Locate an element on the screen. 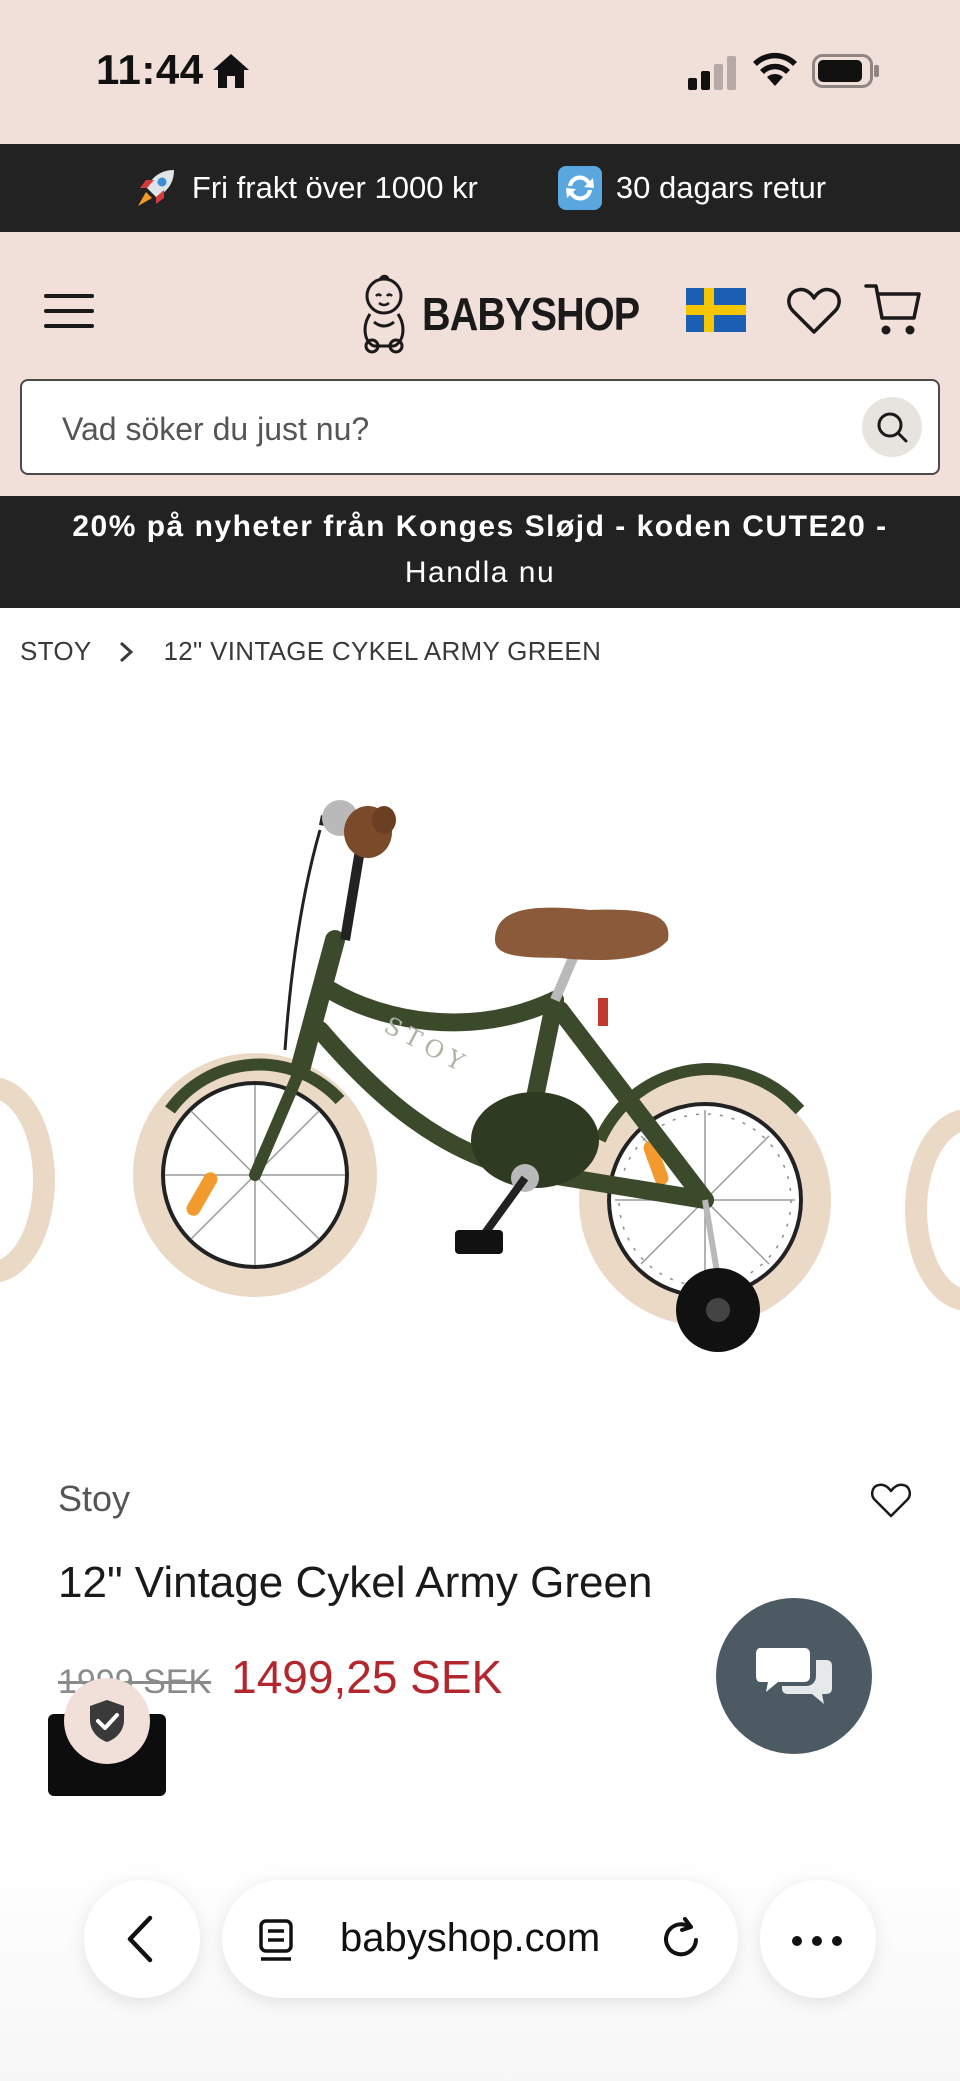  promo-shipping-text: Fri frakt över 1000 kr is located at coordinates (334, 187).